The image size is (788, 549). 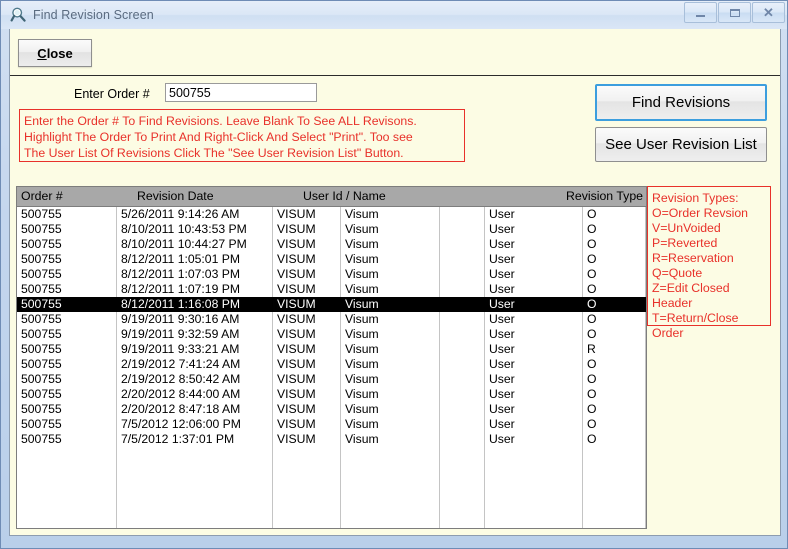 I want to click on order-number-label: Enter Order #, so click(x=112, y=94).